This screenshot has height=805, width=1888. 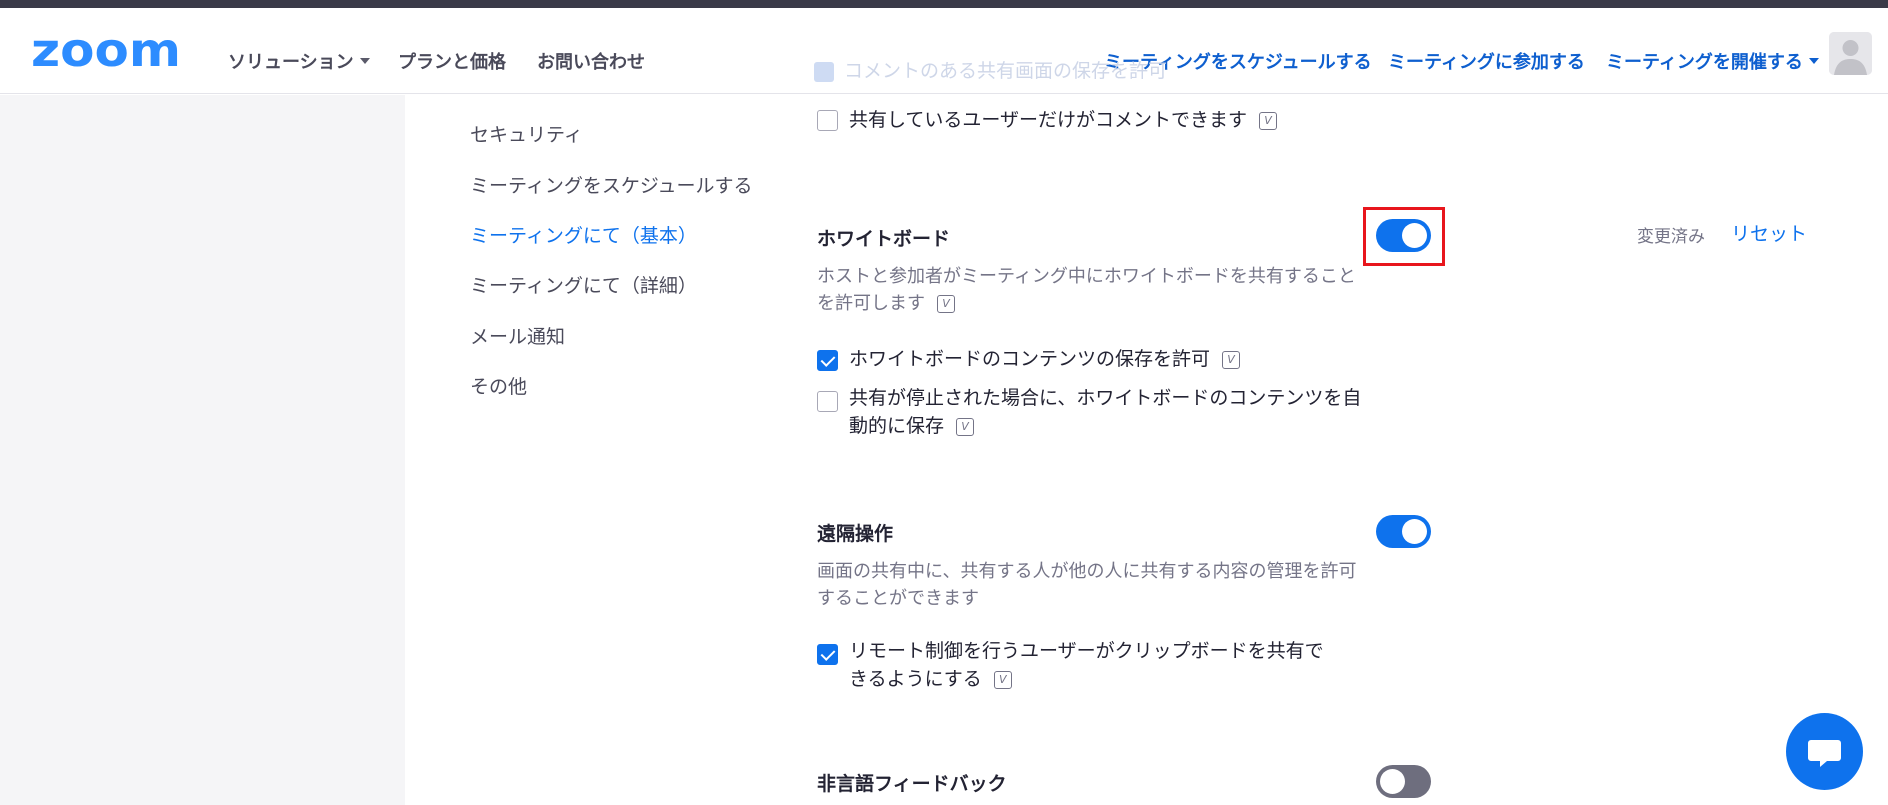 I want to click on zoom-logo-icon: zoom, so click(x=106, y=51).